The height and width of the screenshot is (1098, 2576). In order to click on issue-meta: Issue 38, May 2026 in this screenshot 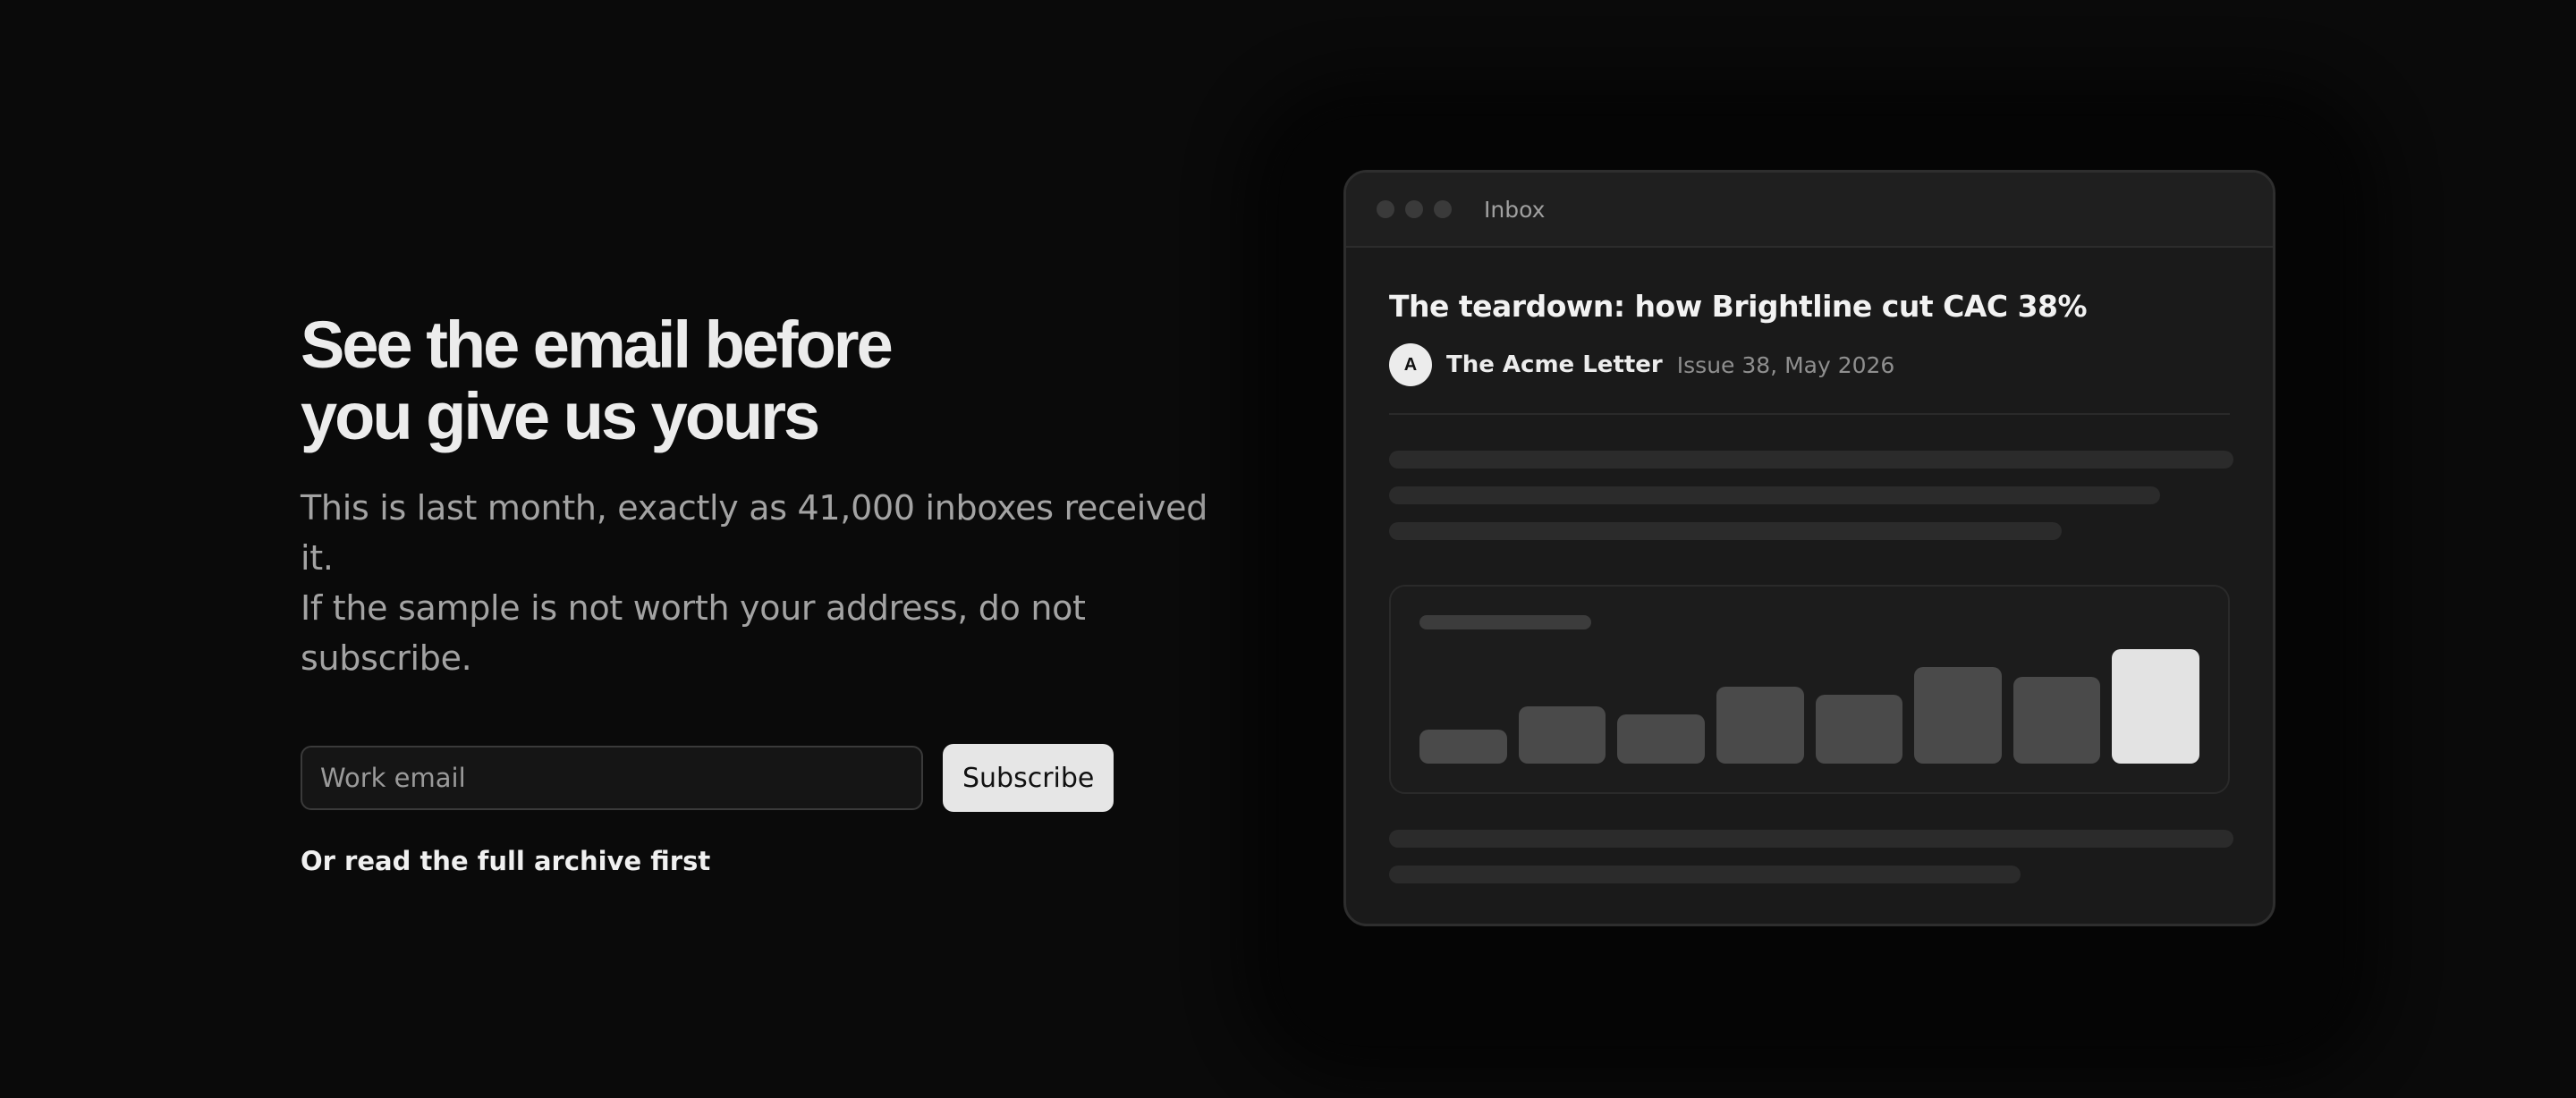, I will do `click(1785, 364)`.